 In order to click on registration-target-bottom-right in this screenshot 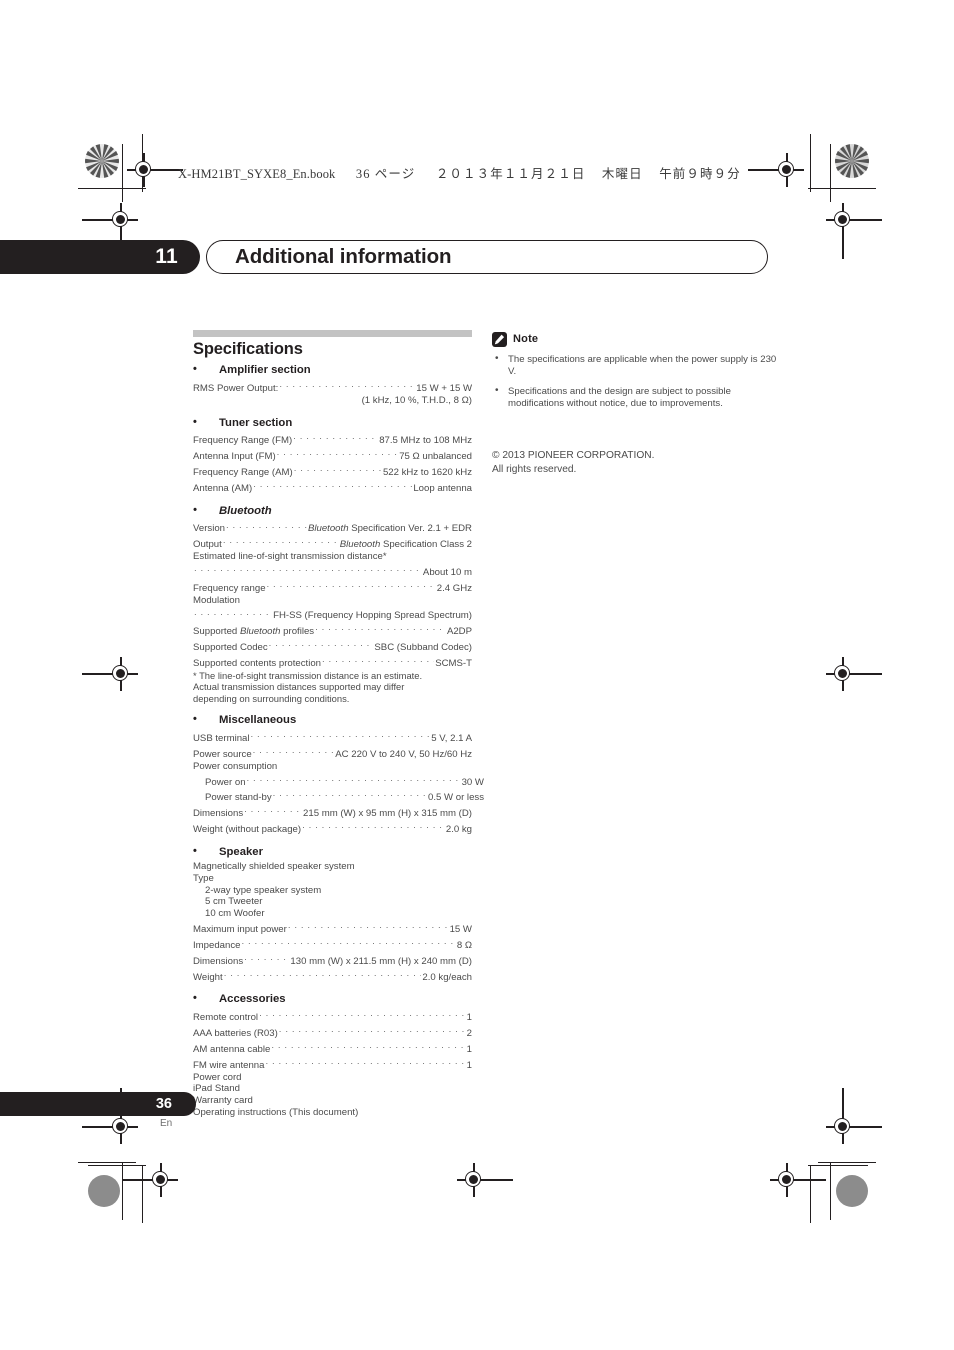, I will do `click(798, 1180)`.